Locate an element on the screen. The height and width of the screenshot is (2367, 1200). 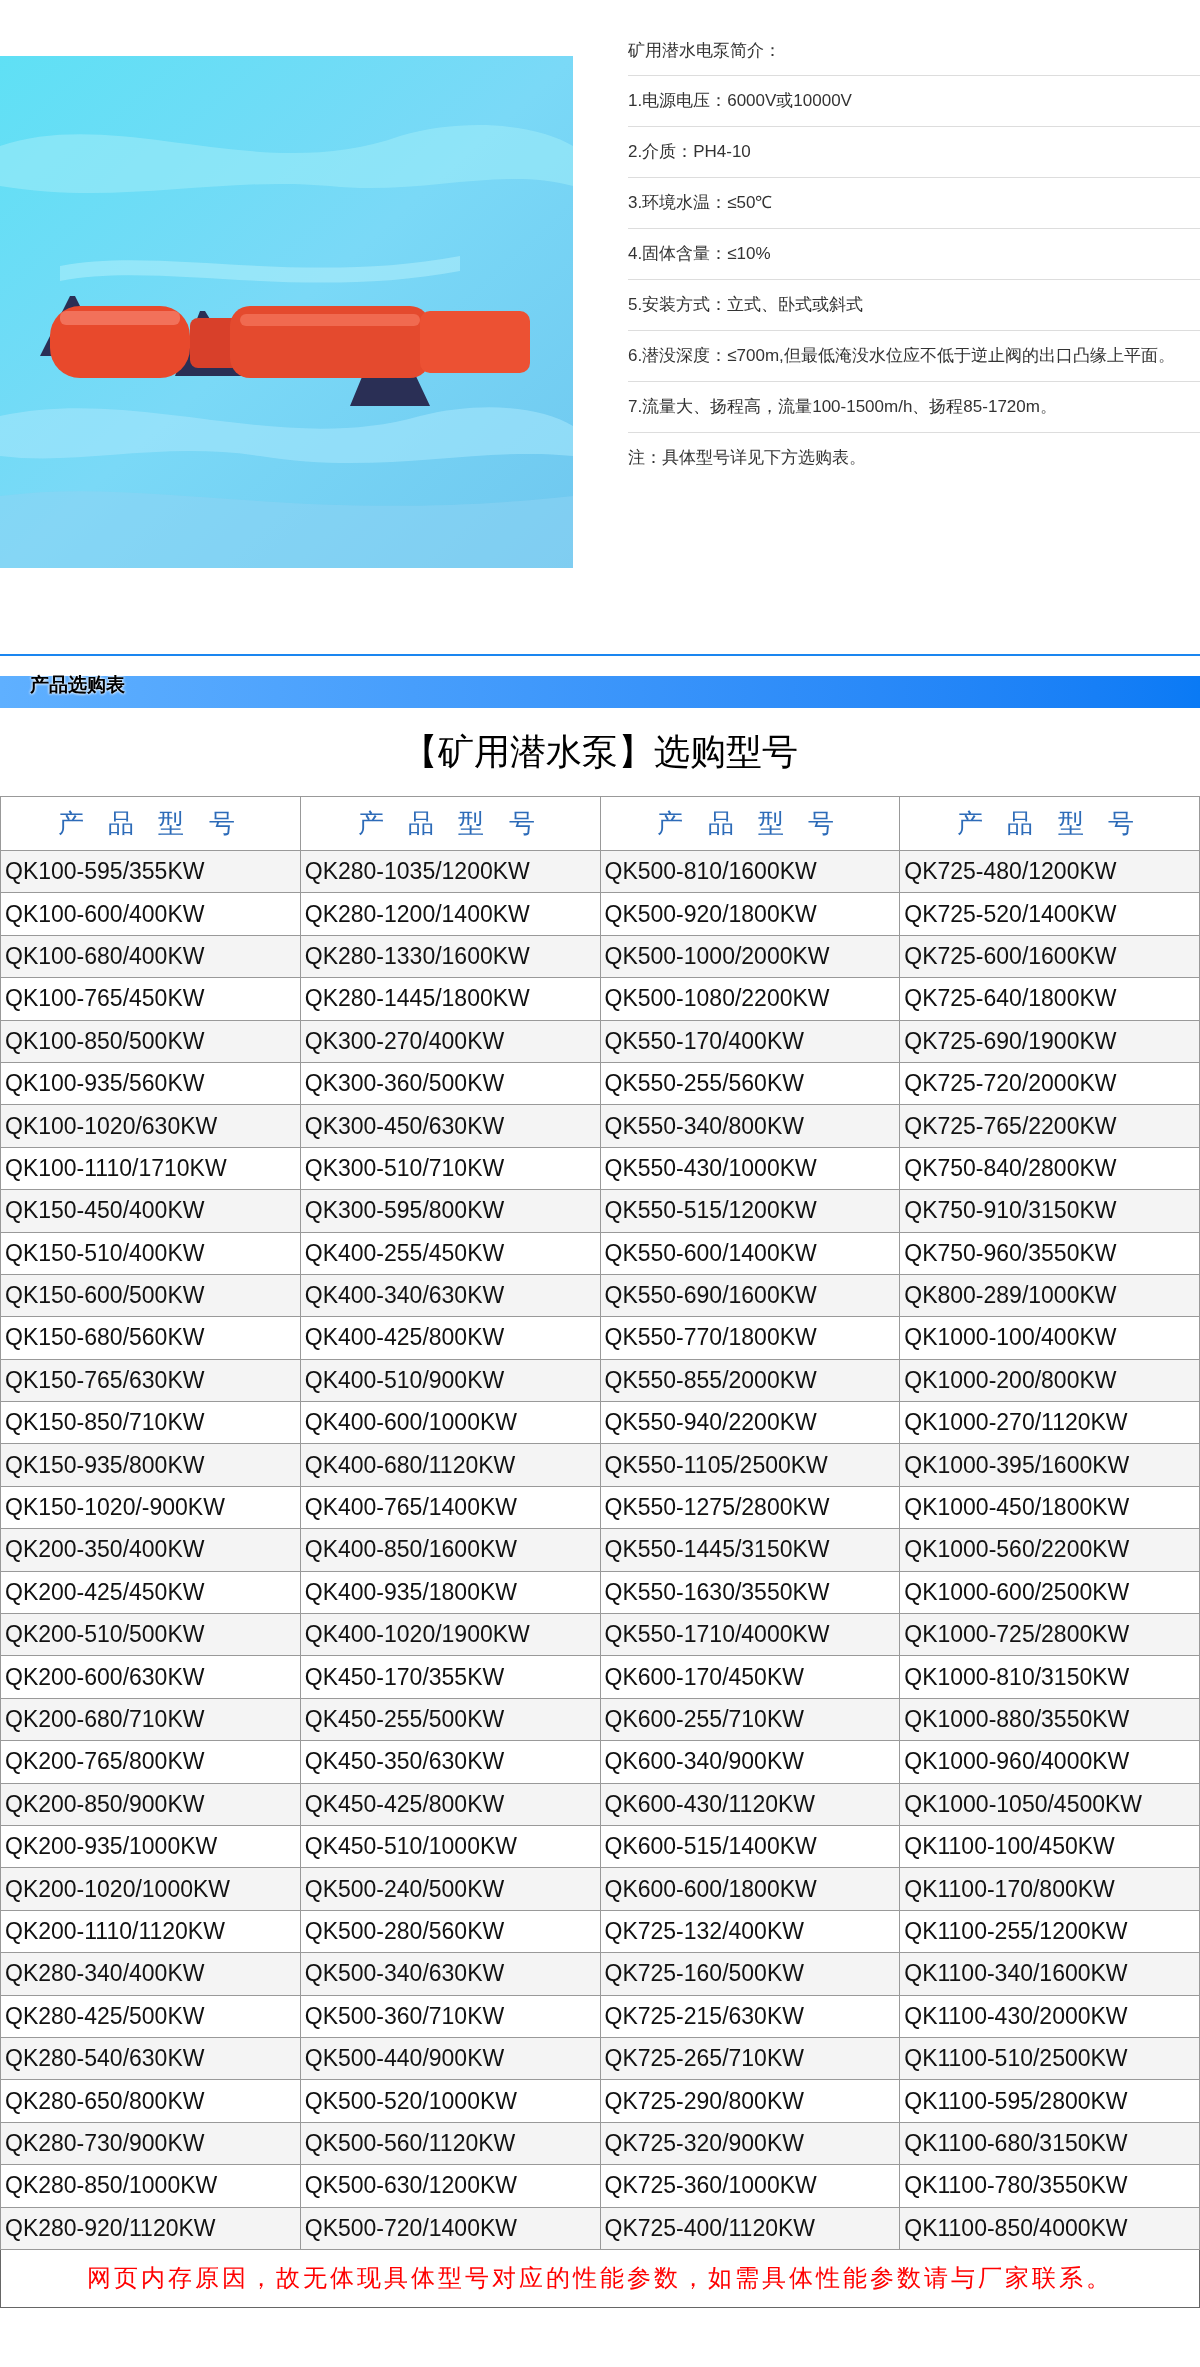
table-cell: QK400-340/630KW is located at coordinates (450, 1295).